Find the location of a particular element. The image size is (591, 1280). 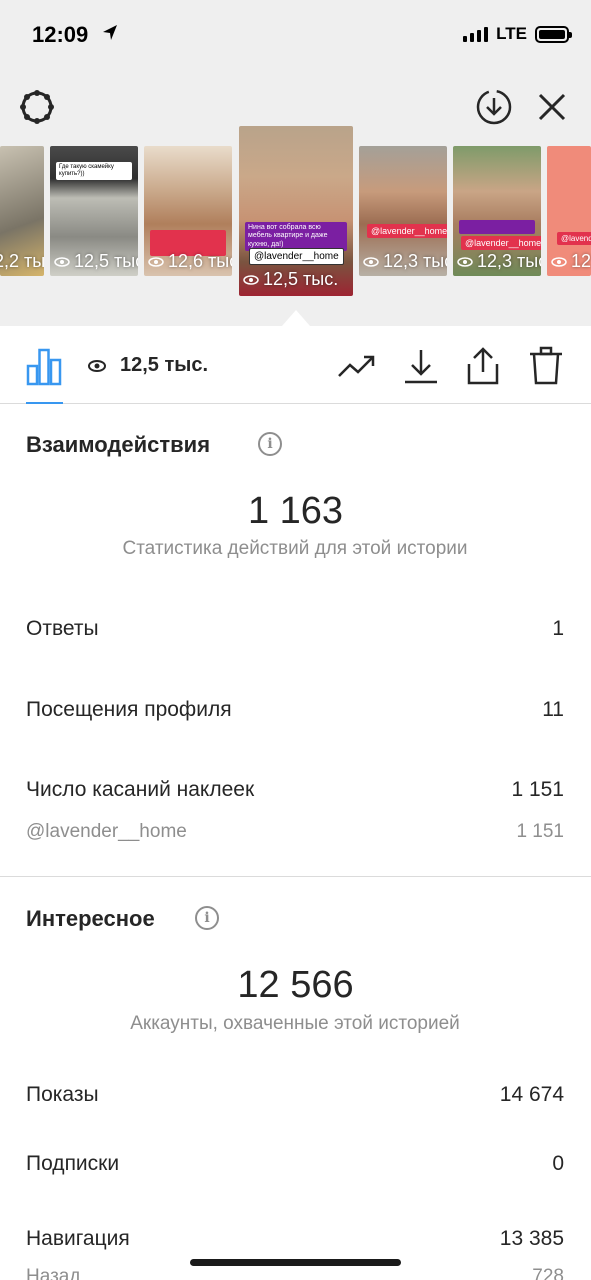

follows-value: 0 is located at coordinates (558, 1163).